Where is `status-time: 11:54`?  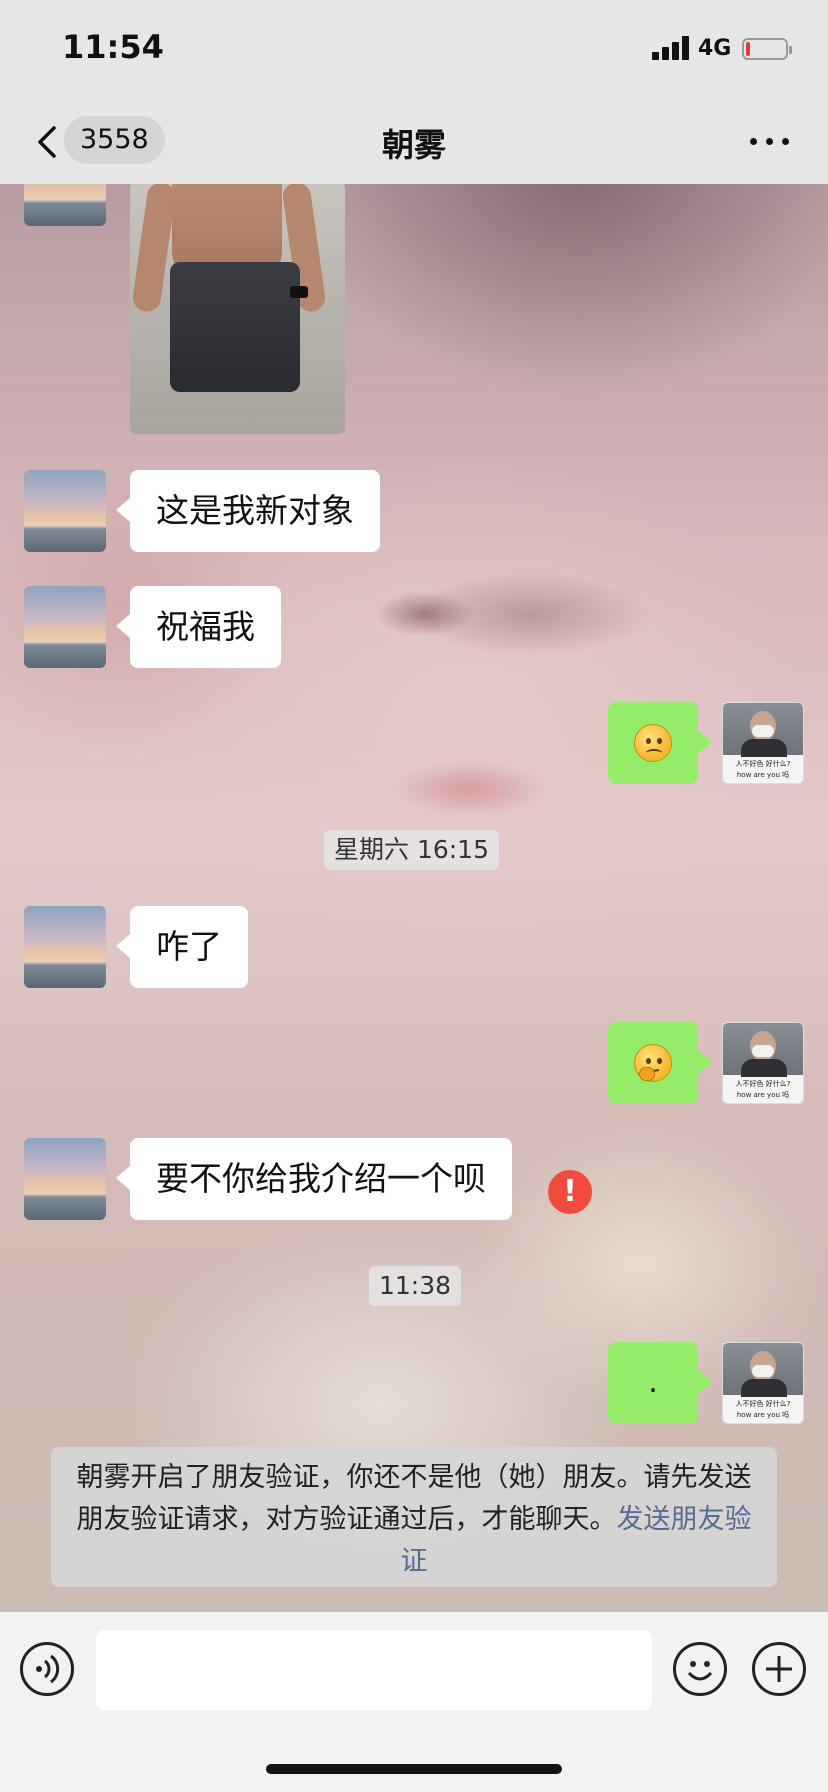
status-time: 11:54 is located at coordinates (113, 47).